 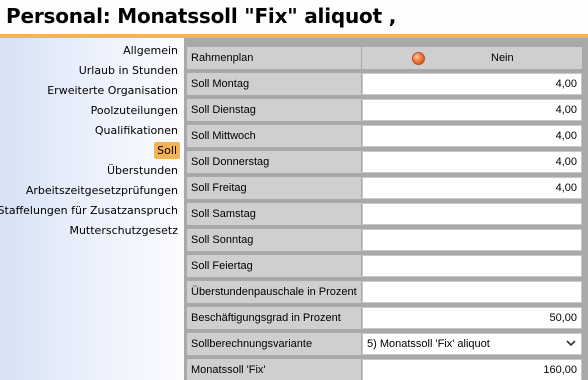 I want to click on sidebar-item-staffelungen: Staffelungen für Zusatzanspruch, so click(x=89, y=210).